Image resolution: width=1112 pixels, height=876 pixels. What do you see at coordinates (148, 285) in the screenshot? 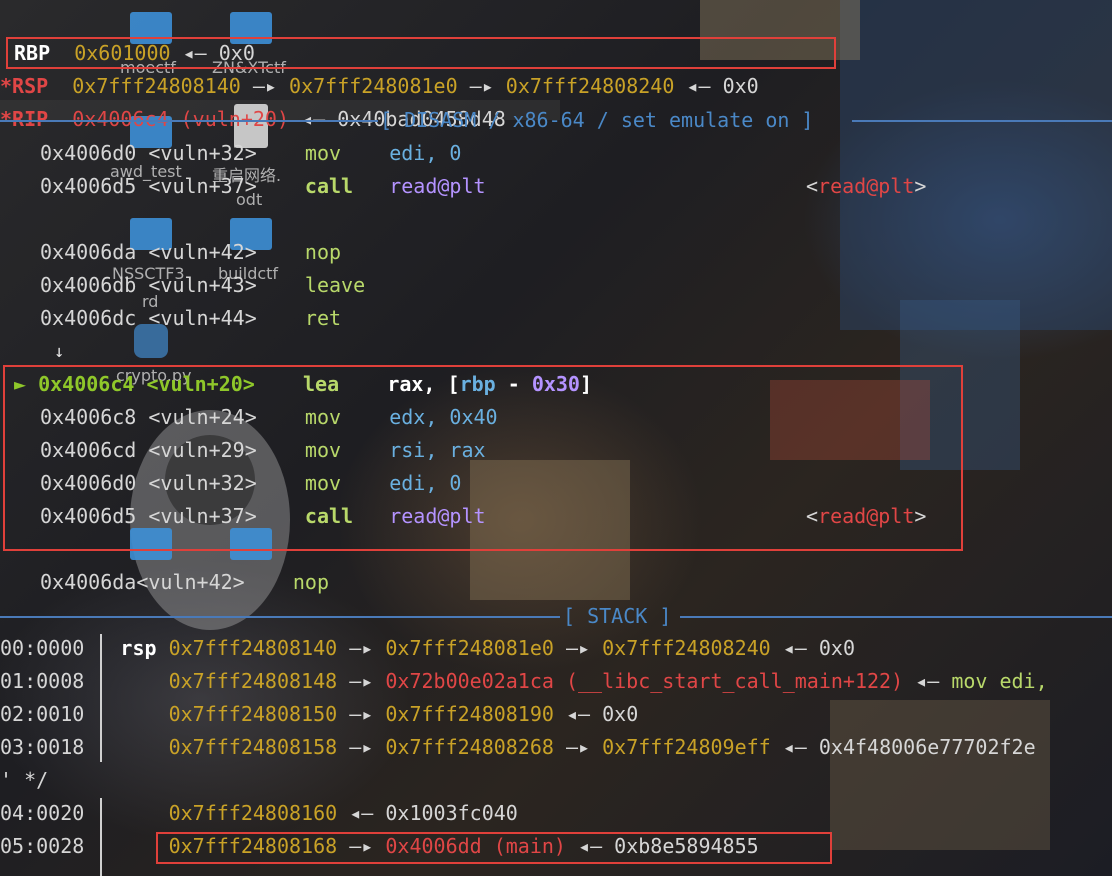
I see `instruction-address: 0x4006db <vuln+43>` at bounding box center [148, 285].